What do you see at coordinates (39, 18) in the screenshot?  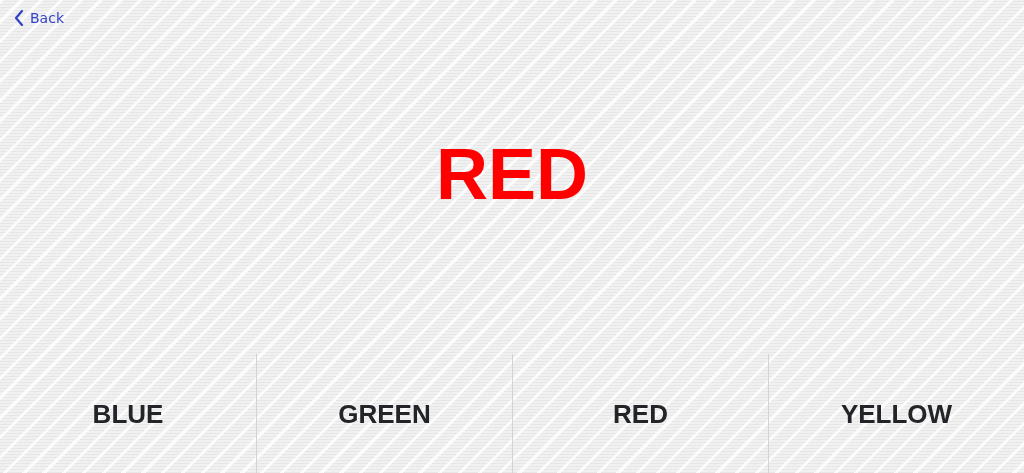 I see `back-button: Back` at bounding box center [39, 18].